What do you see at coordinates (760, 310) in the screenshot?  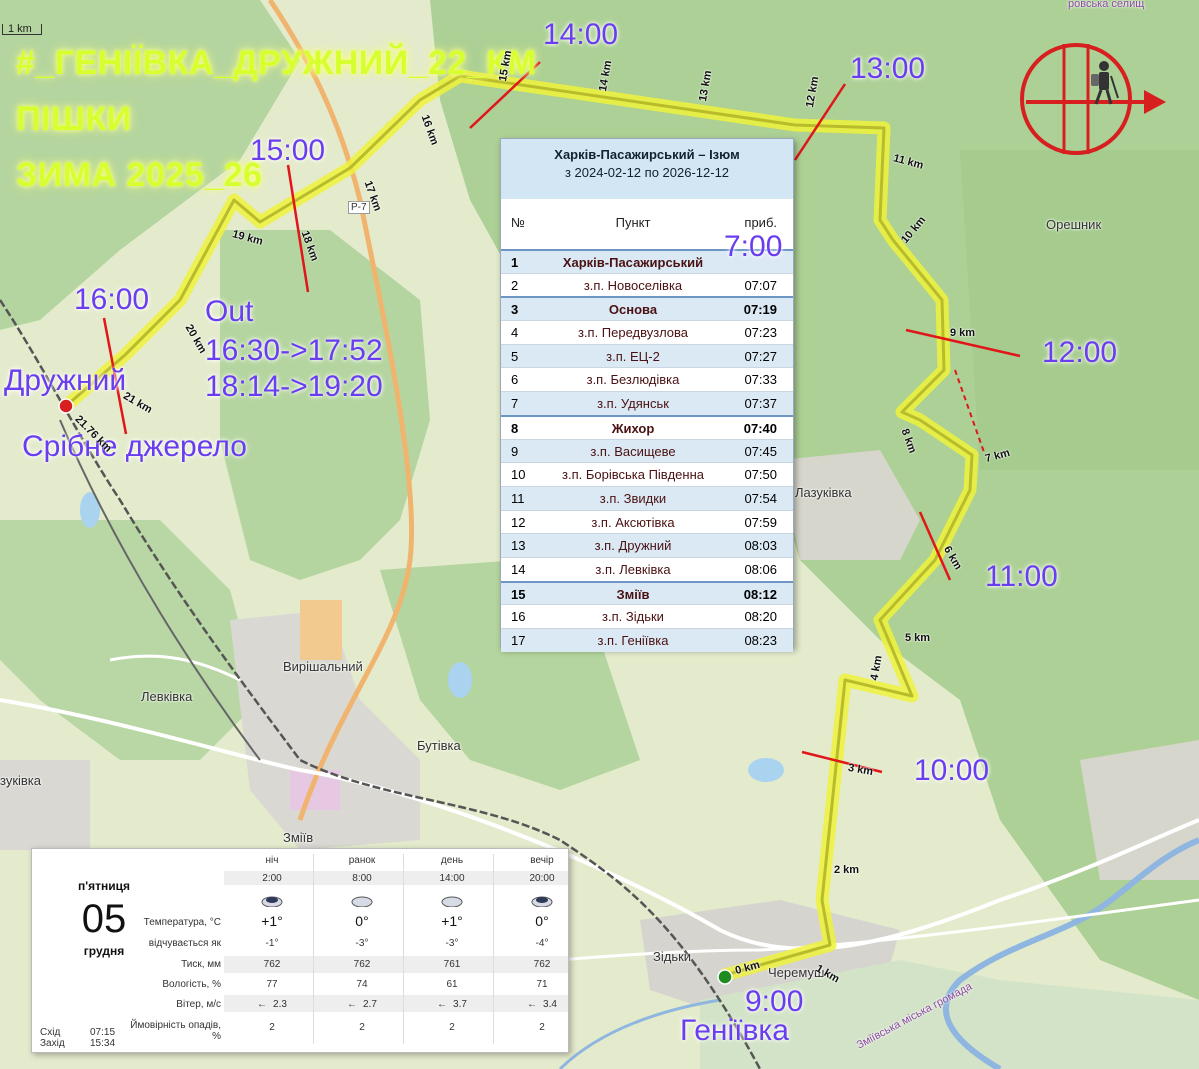 I see `row-time: 07:19` at bounding box center [760, 310].